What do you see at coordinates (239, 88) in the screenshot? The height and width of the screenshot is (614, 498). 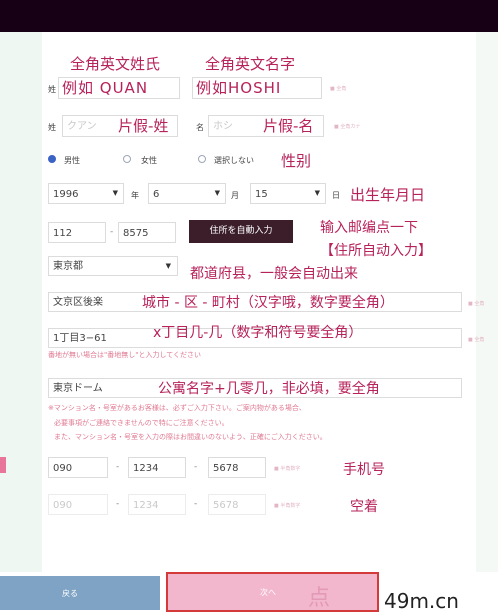 I see `example-given: 例如HOSHI` at bounding box center [239, 88].